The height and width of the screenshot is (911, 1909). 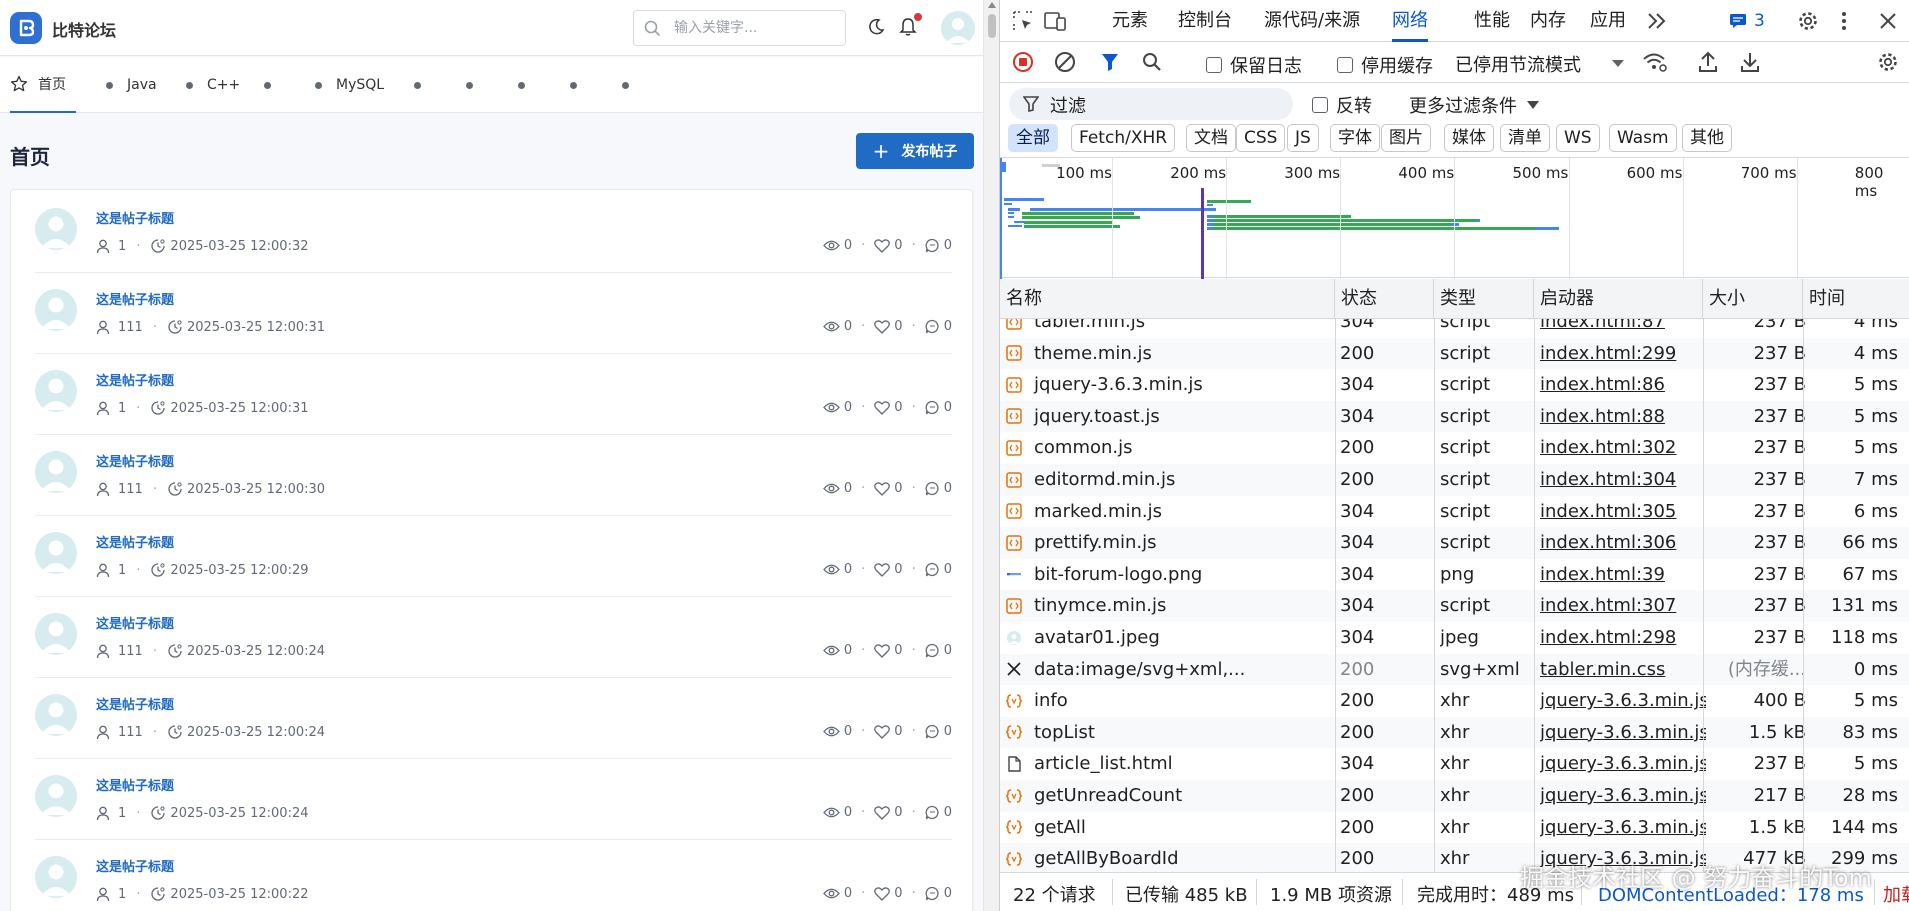 I want to click on devtools-tab-2: 源代码/来源, so click(x=1312, y=21).